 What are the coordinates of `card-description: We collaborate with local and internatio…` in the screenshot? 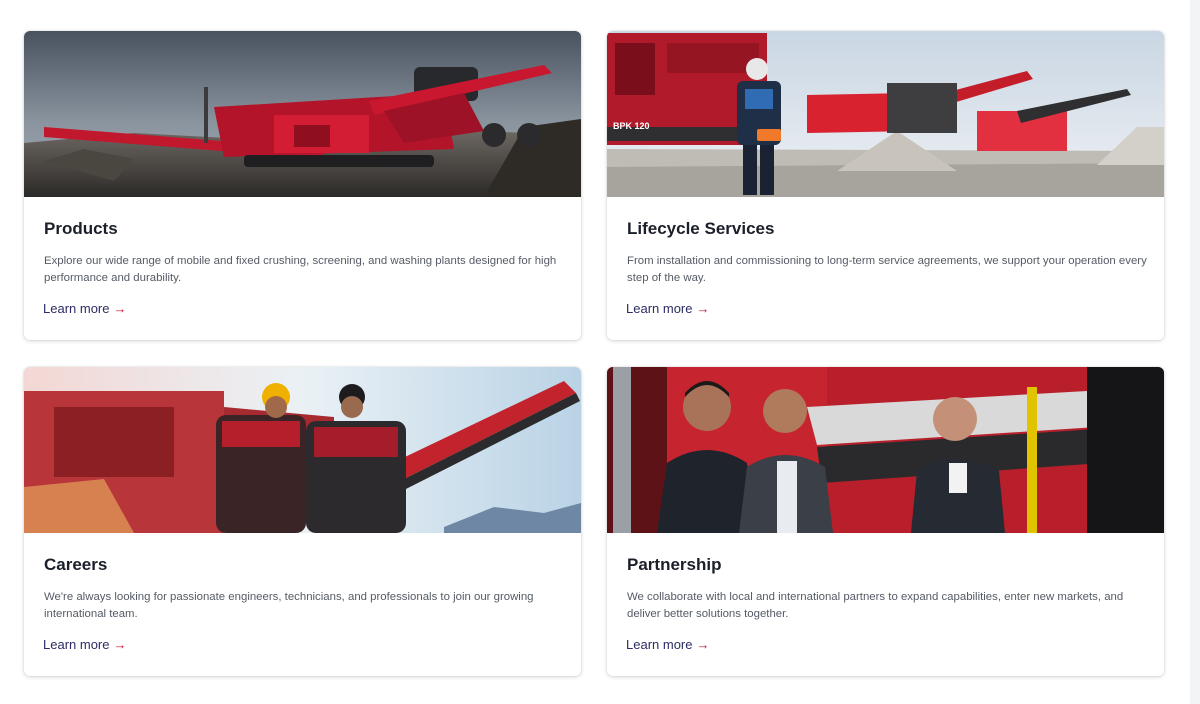 It's located at (875, 605).